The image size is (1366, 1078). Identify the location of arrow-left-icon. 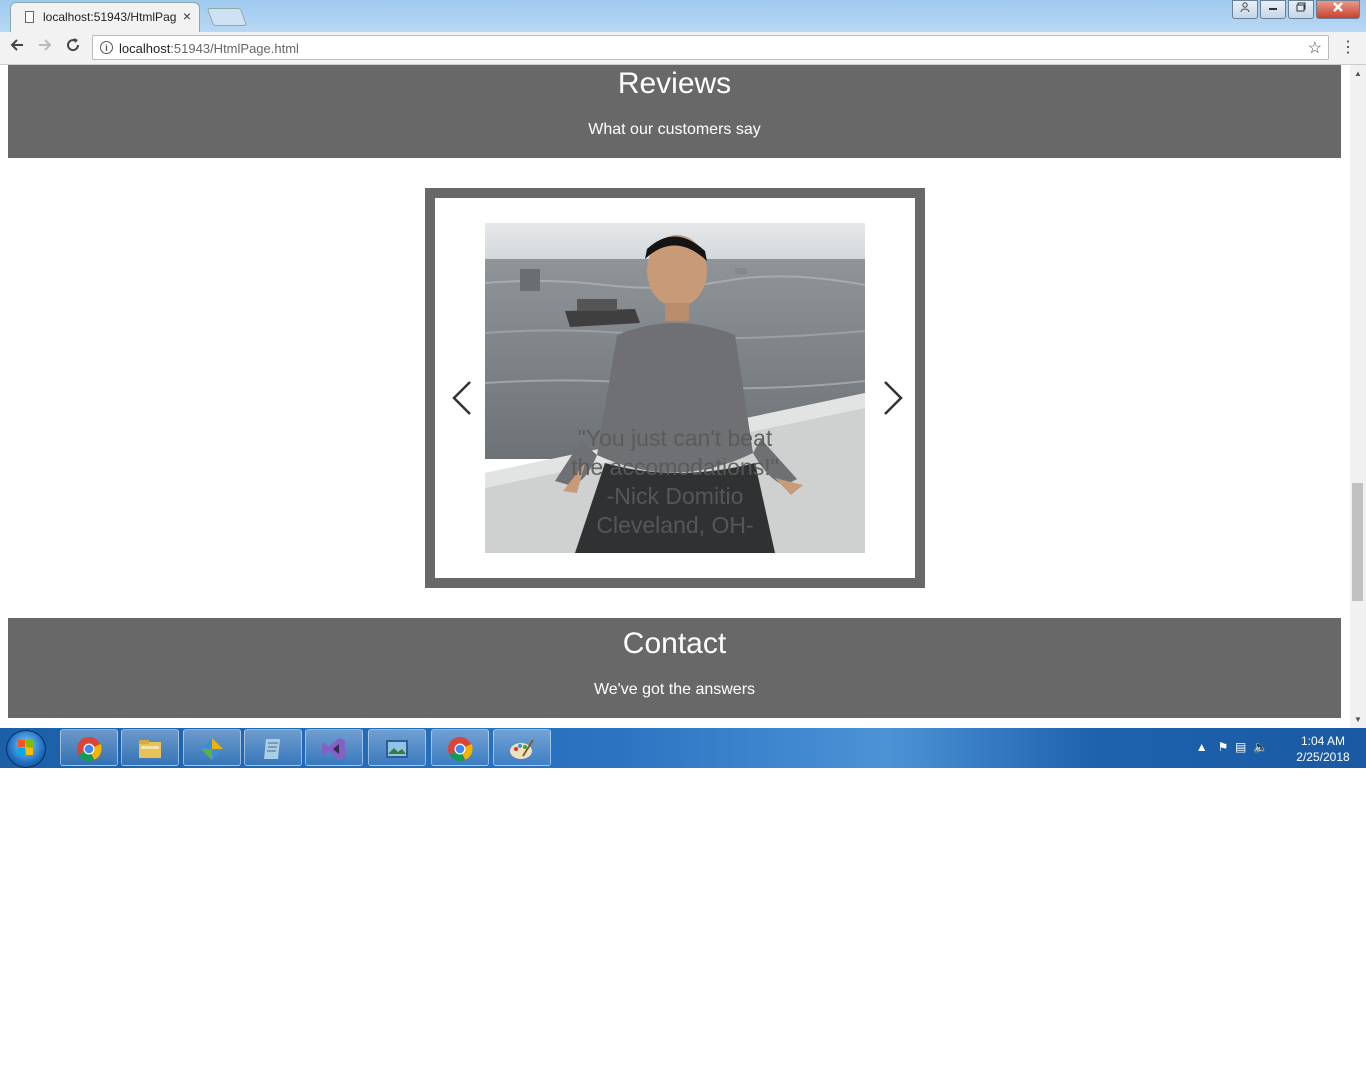
(16, 45).